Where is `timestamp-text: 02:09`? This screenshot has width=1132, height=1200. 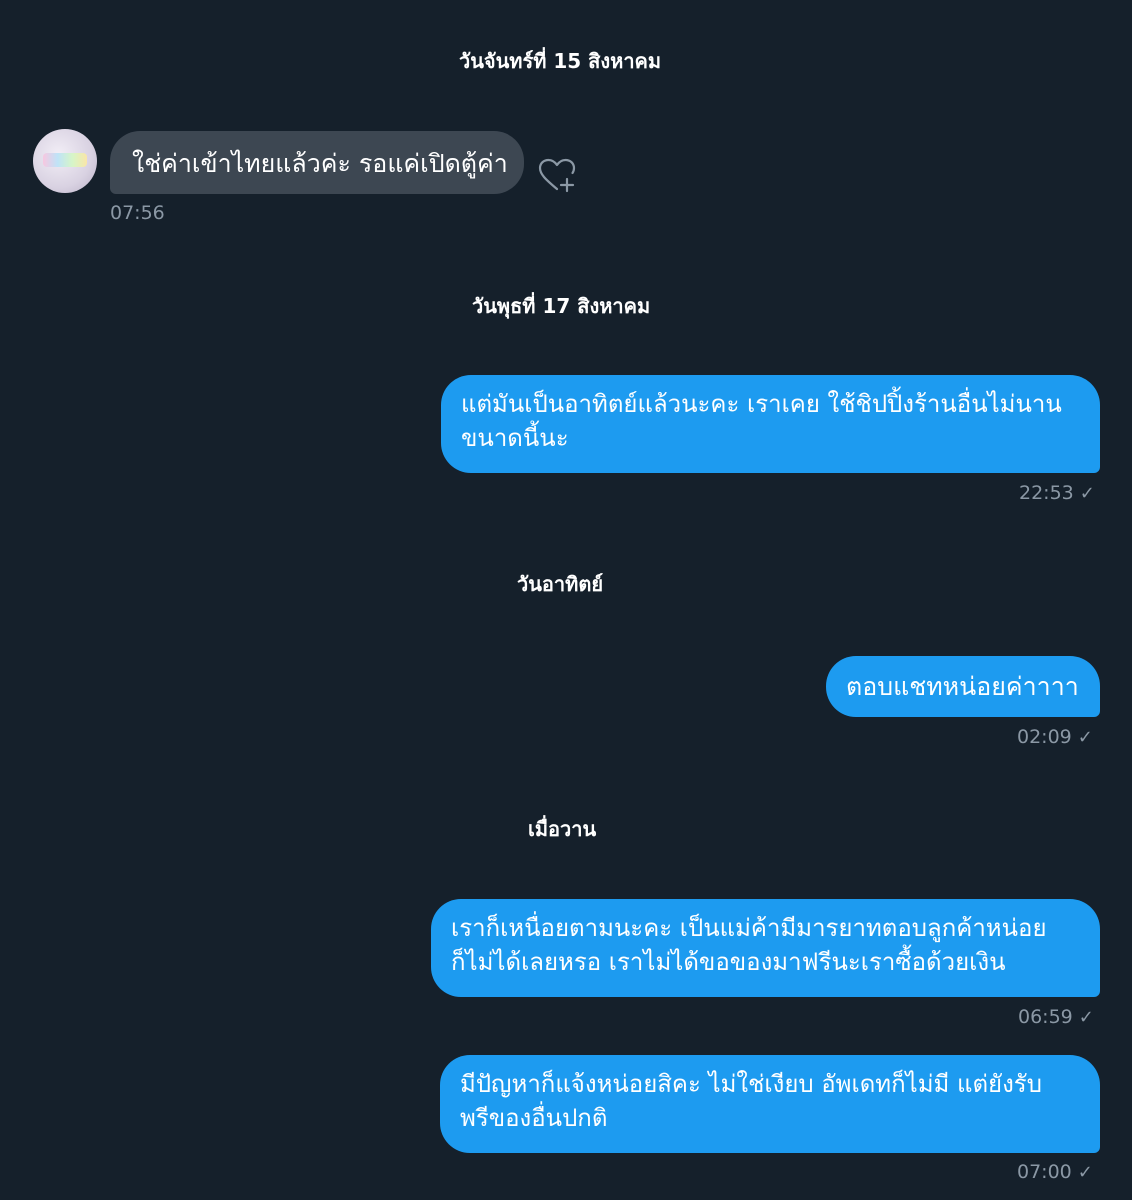
timestamp-text: 02:09 is located at coordinates (1044, 737).